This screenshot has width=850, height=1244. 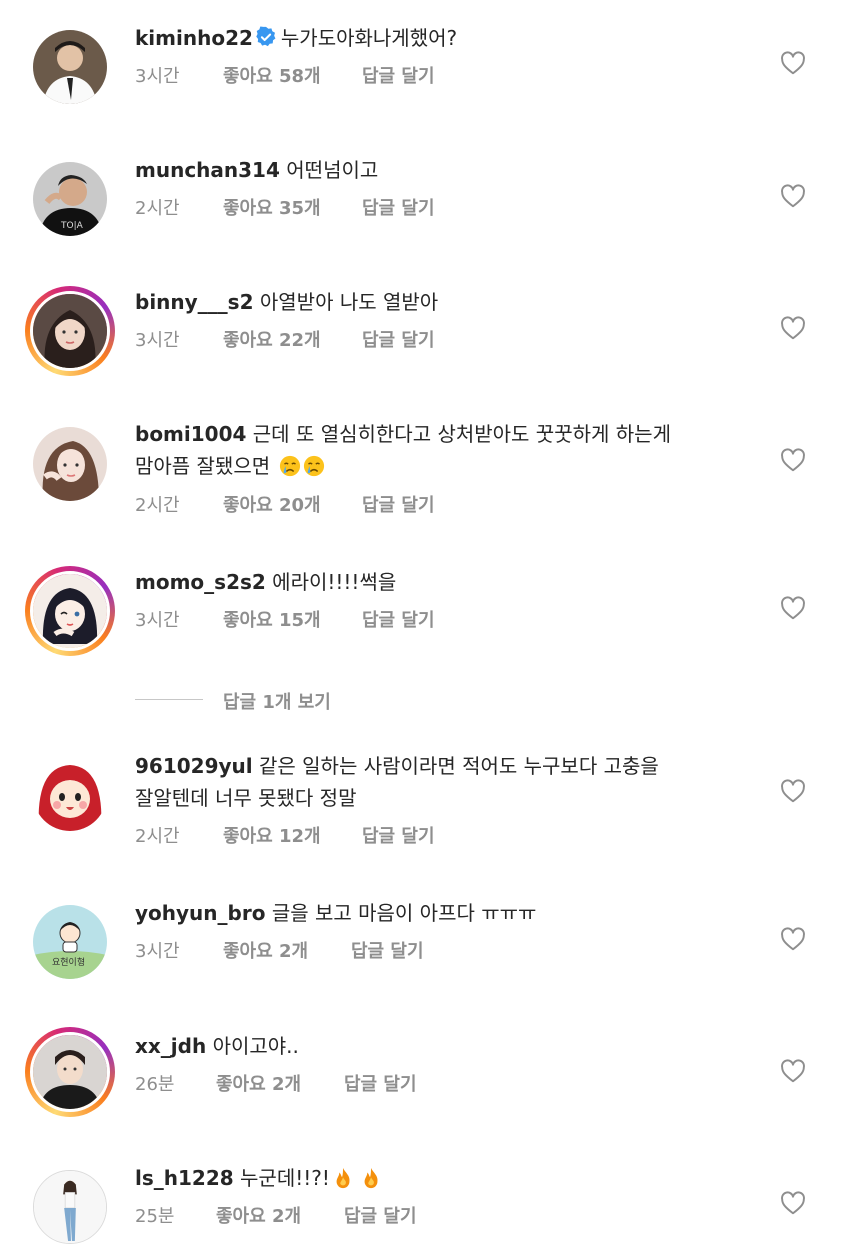 I want to click on comment-text: 누군데!!?!, so click(x=285, y=1178).